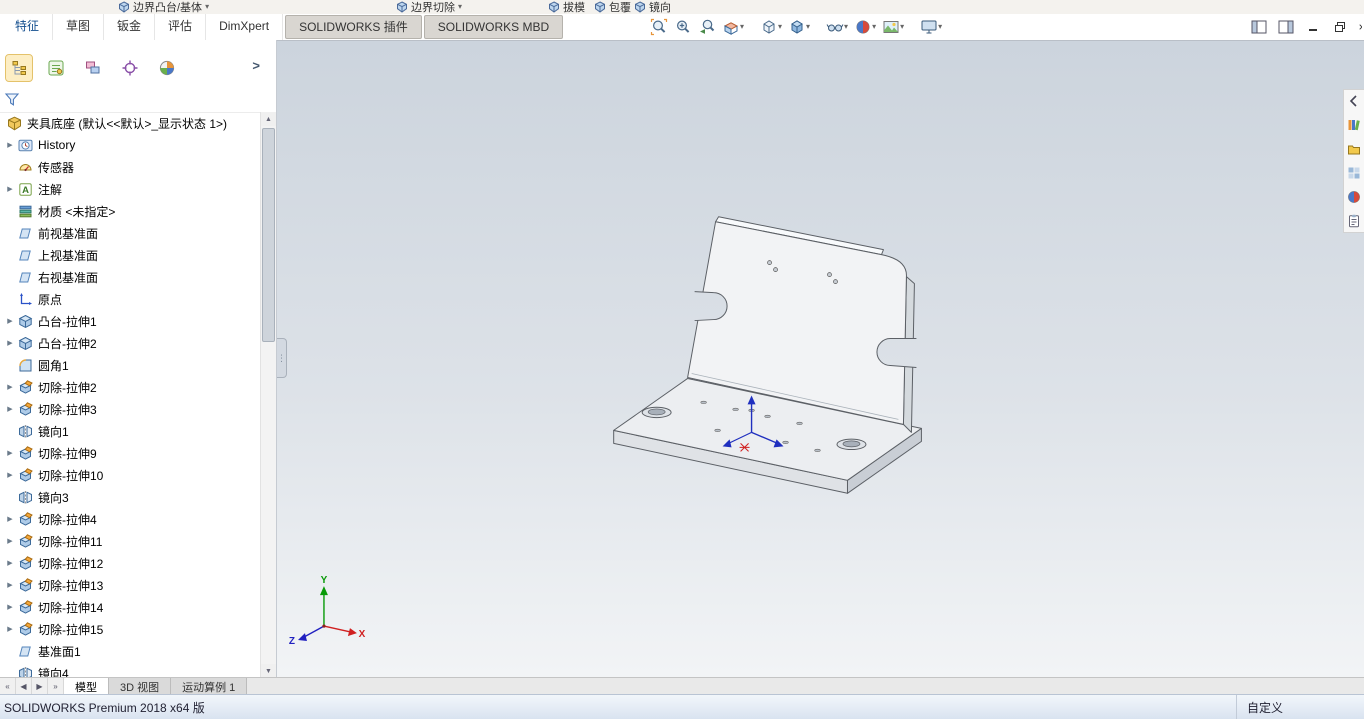 This screenshot has height=719, width=1364. I want to click on hide-show-items-button: ▾, so click(837, 27).